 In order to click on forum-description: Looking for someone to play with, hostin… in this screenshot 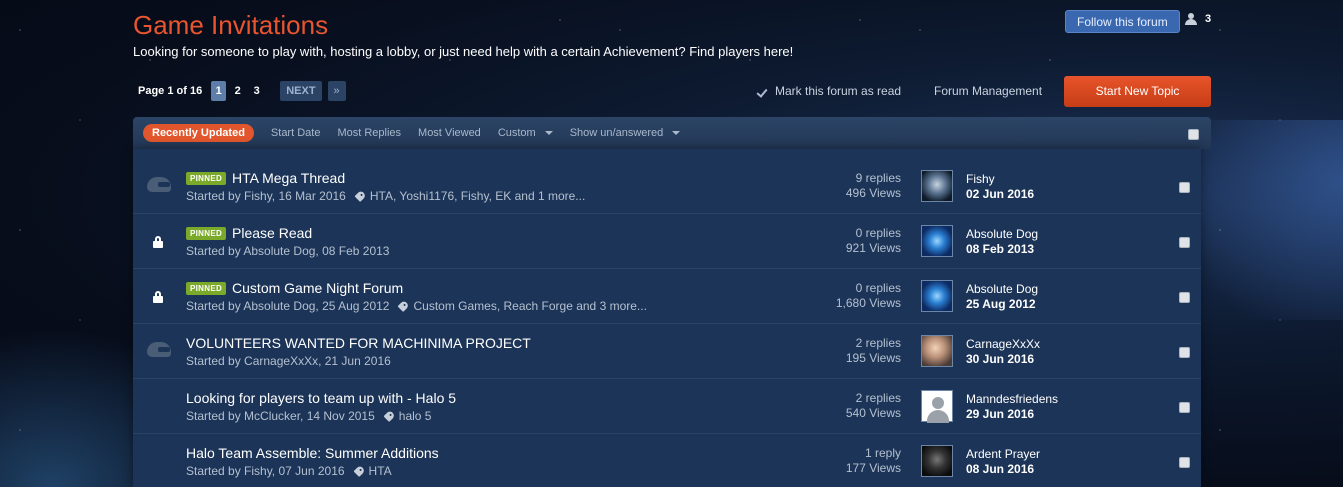, I will do `click(463, 51)`.